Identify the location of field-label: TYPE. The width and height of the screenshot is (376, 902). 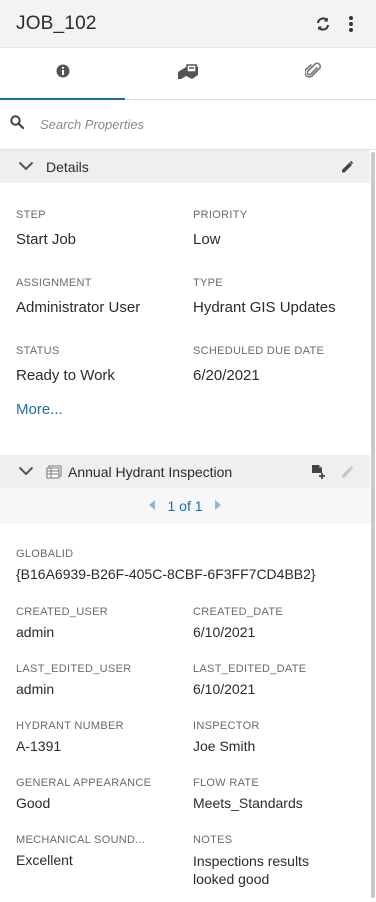
(208, 283).